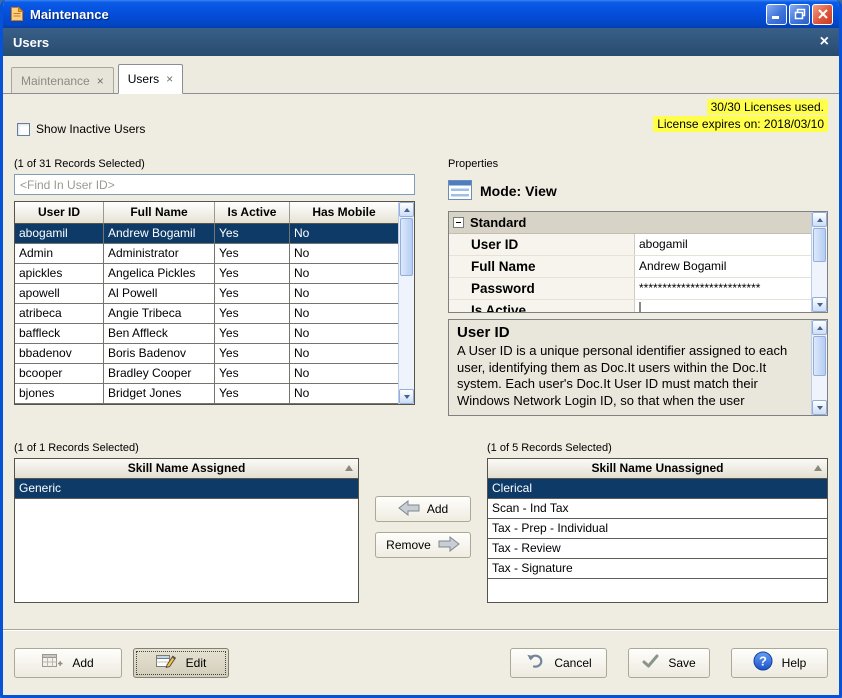  I want to click on property-grid-scrollbar, so click(819, 262).